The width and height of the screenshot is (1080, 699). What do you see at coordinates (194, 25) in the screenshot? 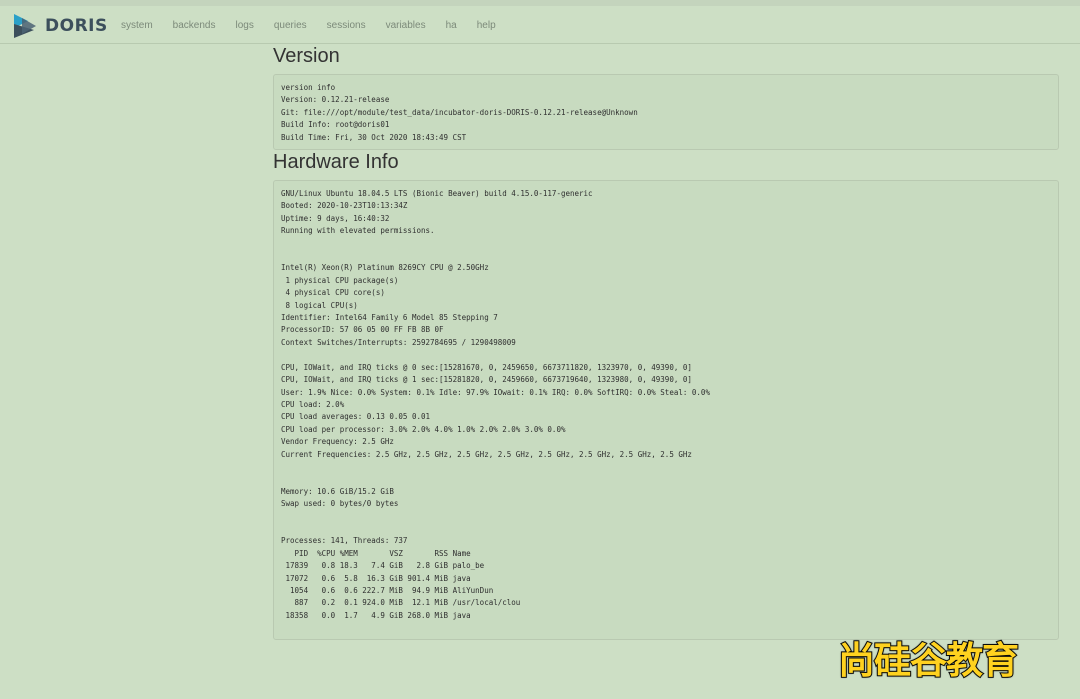
I see `nav-item-backends: backends` at bounding box center [194, 25].